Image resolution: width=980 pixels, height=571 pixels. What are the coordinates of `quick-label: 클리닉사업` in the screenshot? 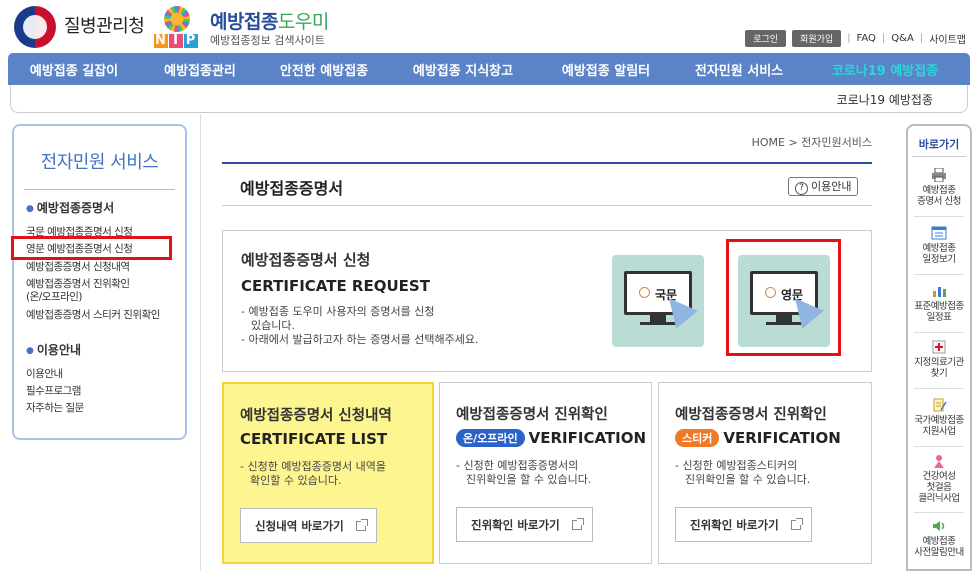 It's located at (939, 498).